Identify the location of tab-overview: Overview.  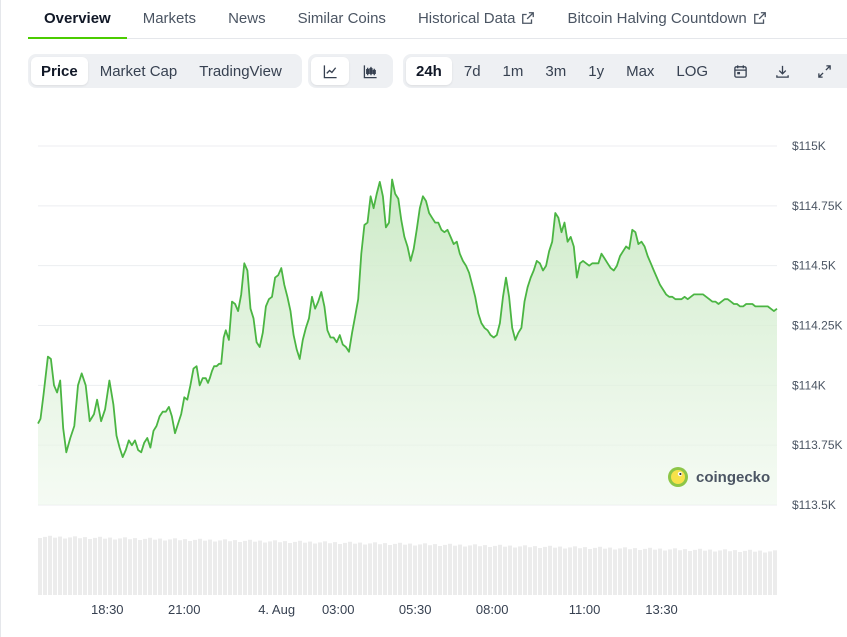
(77, 19).